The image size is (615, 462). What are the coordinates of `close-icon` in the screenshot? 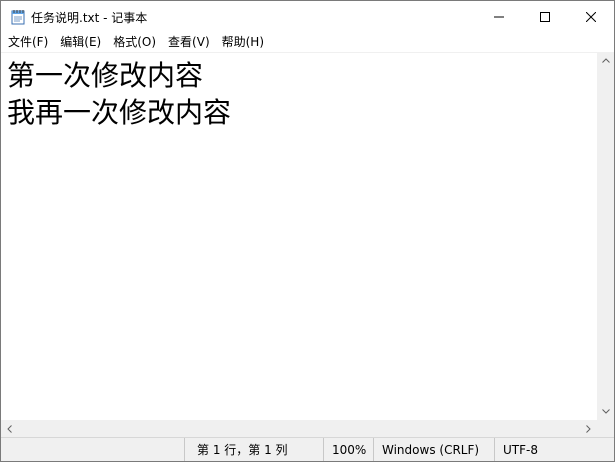 It's located at (591, 17).